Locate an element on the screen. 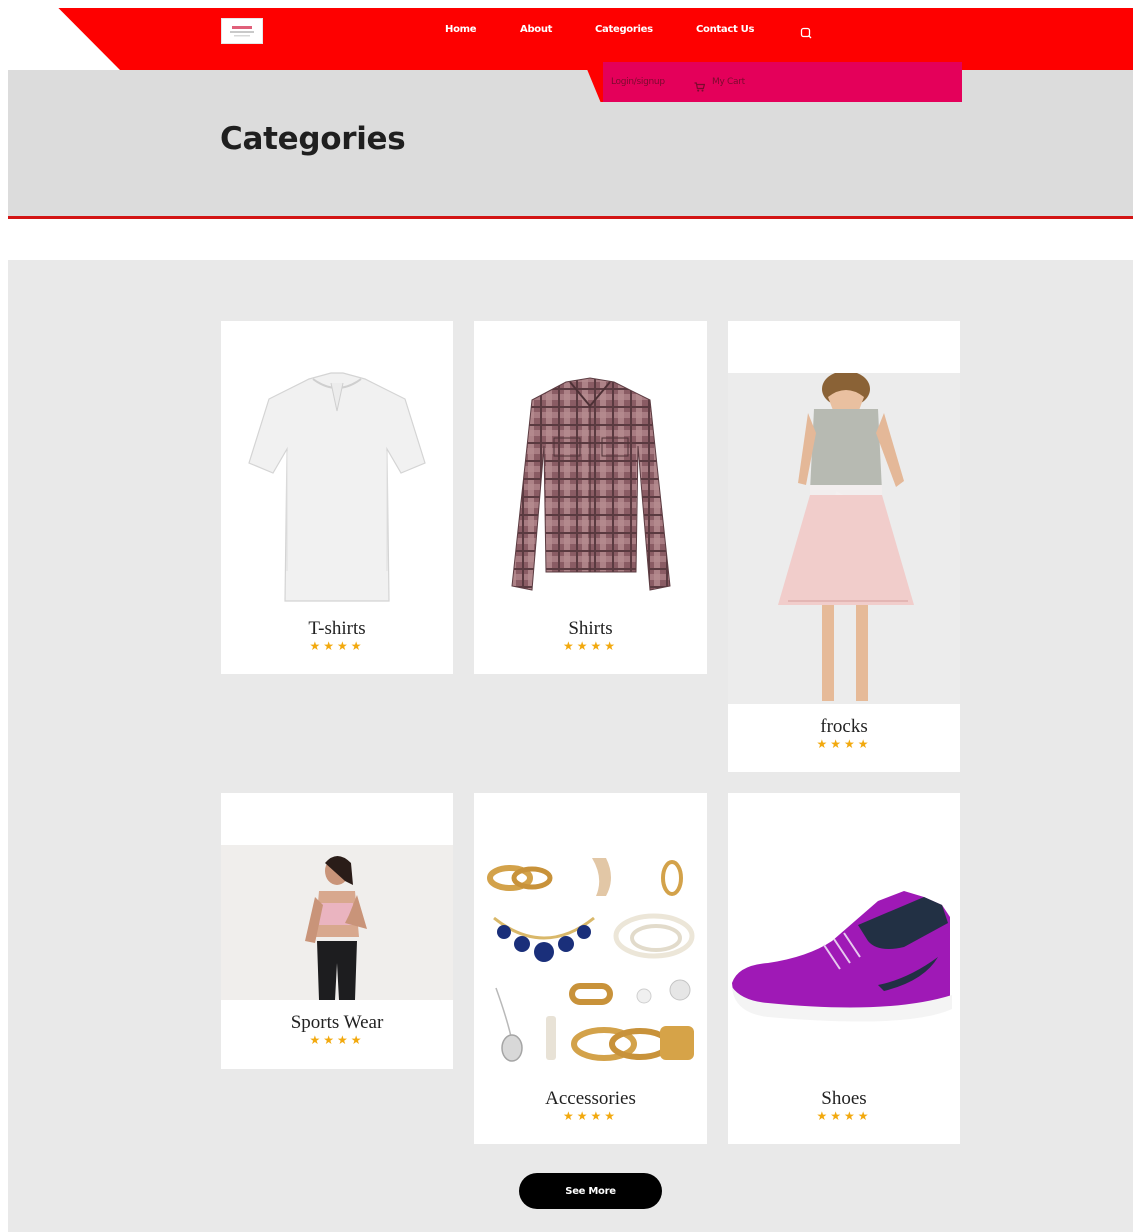  search-icon is located at coordinates (806, 33).